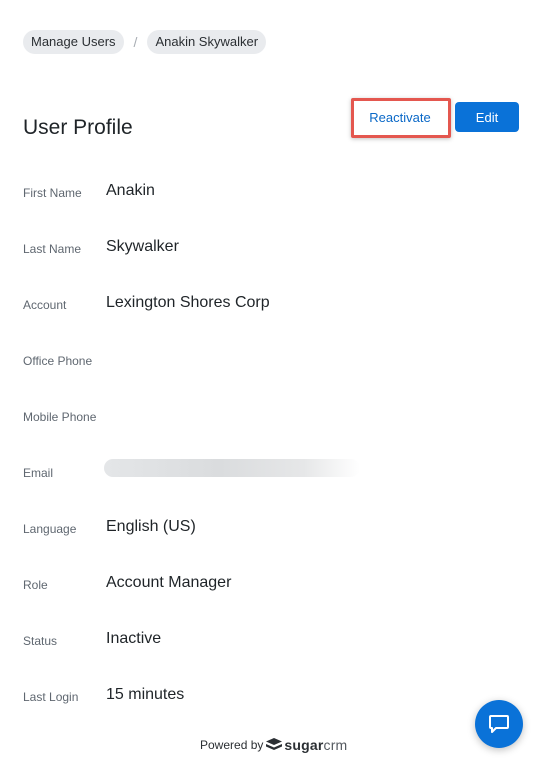 Image resolution: width=543 pixels, height=766 pixels. I want to click on sugarcrm-logo-icon, so click(274, 744).